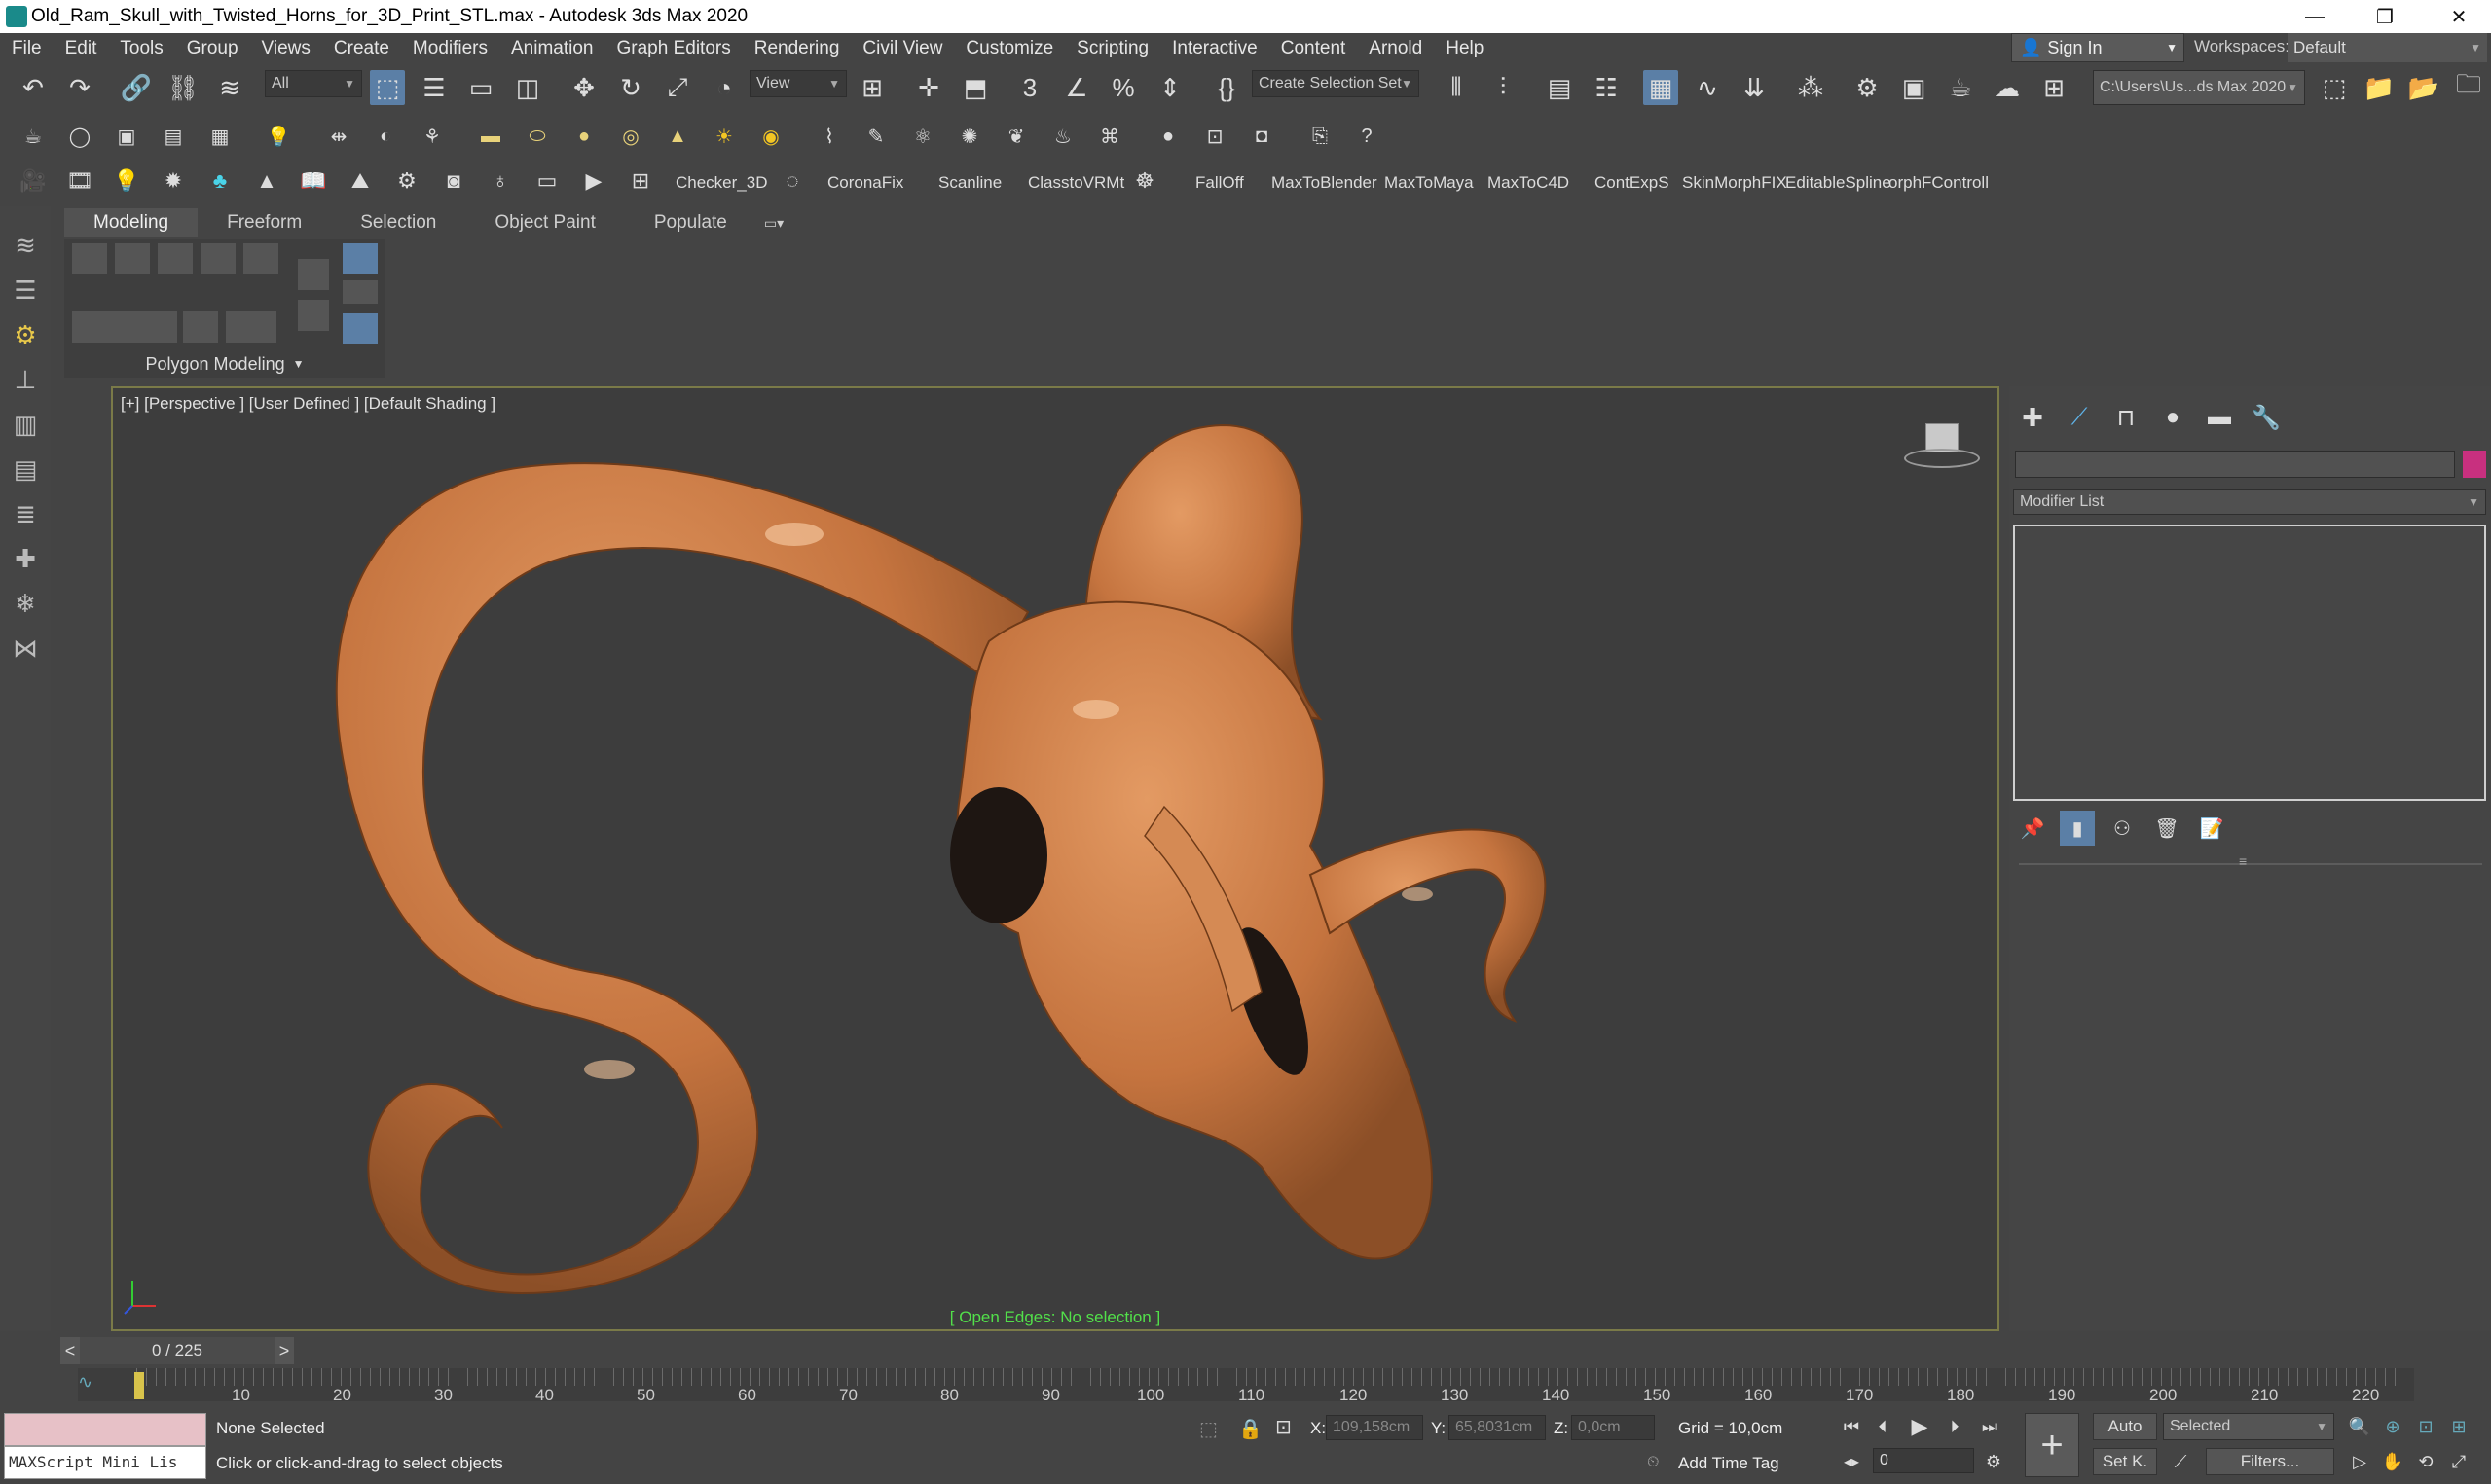  I want to click on workspace-select: Default ▼, so click(2387, 48).